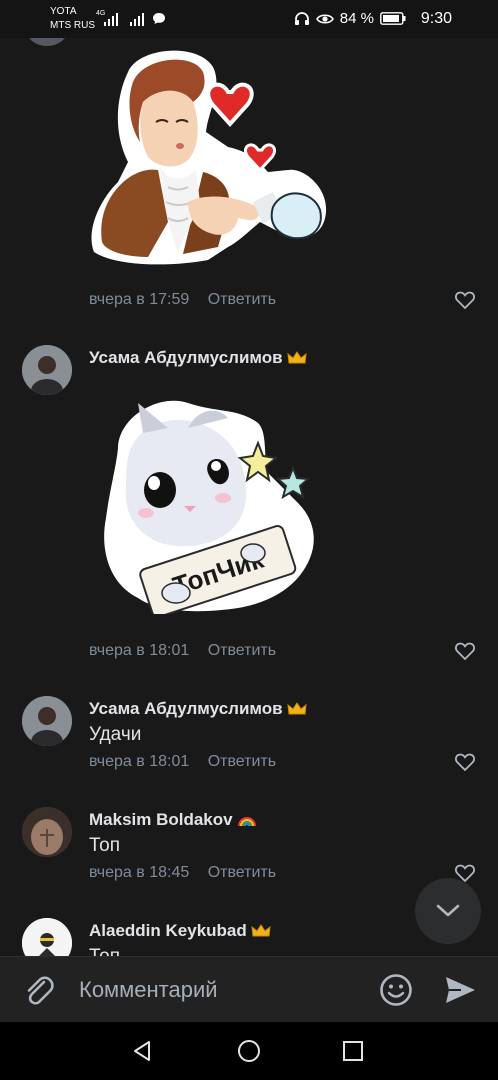  Describe the element at coordinates (219, 990) in the screenshot. I see `comment-input` at that location.